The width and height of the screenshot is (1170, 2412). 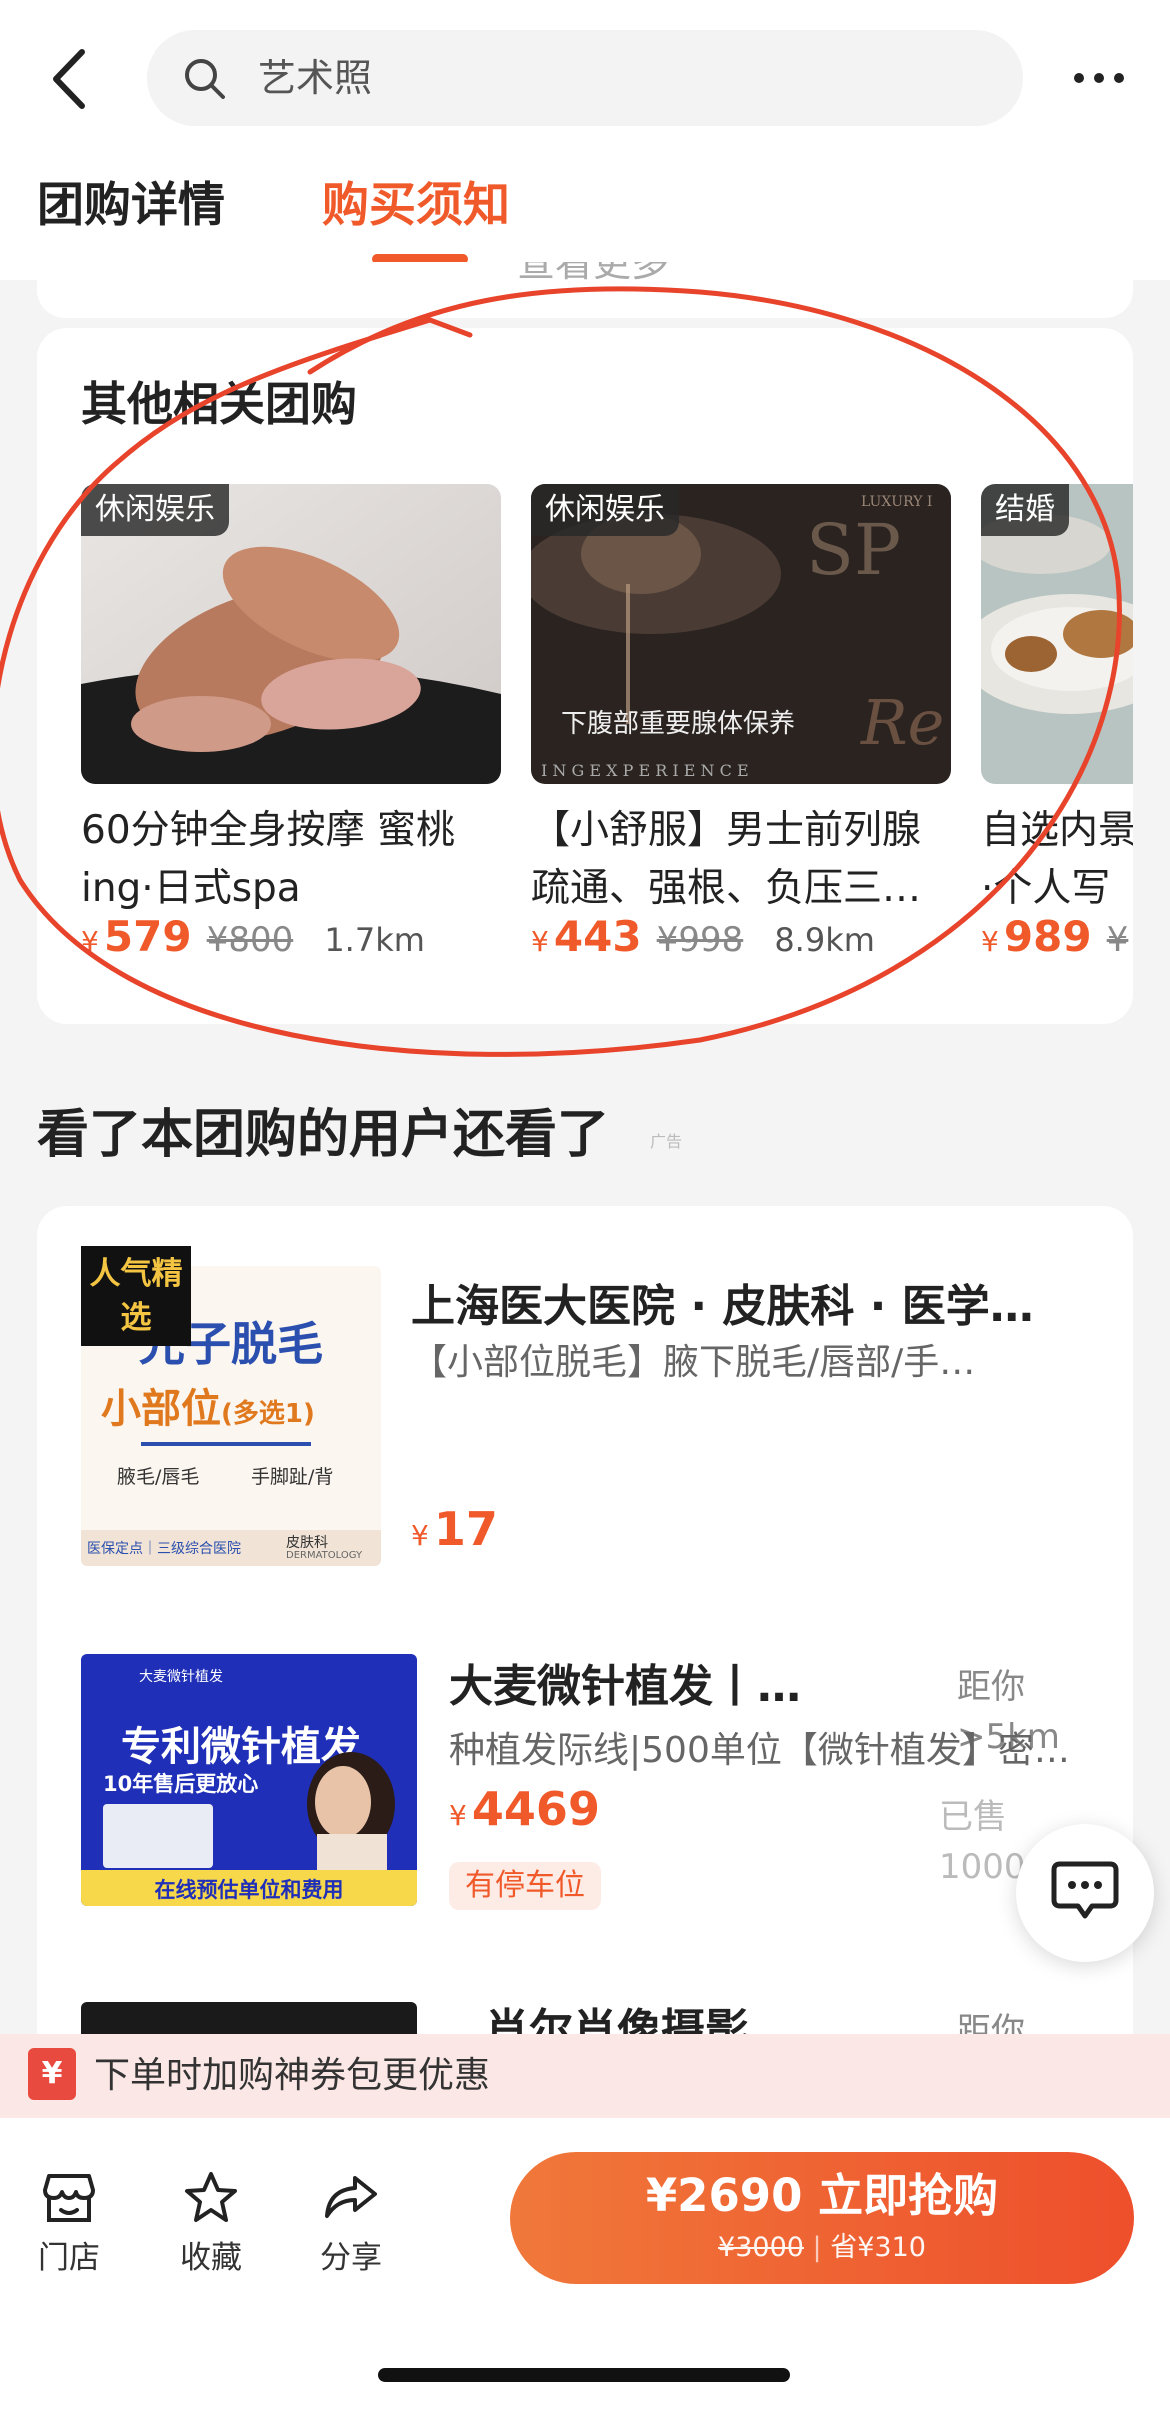 I want to click on store-icon, so click(x=69, y=2198).